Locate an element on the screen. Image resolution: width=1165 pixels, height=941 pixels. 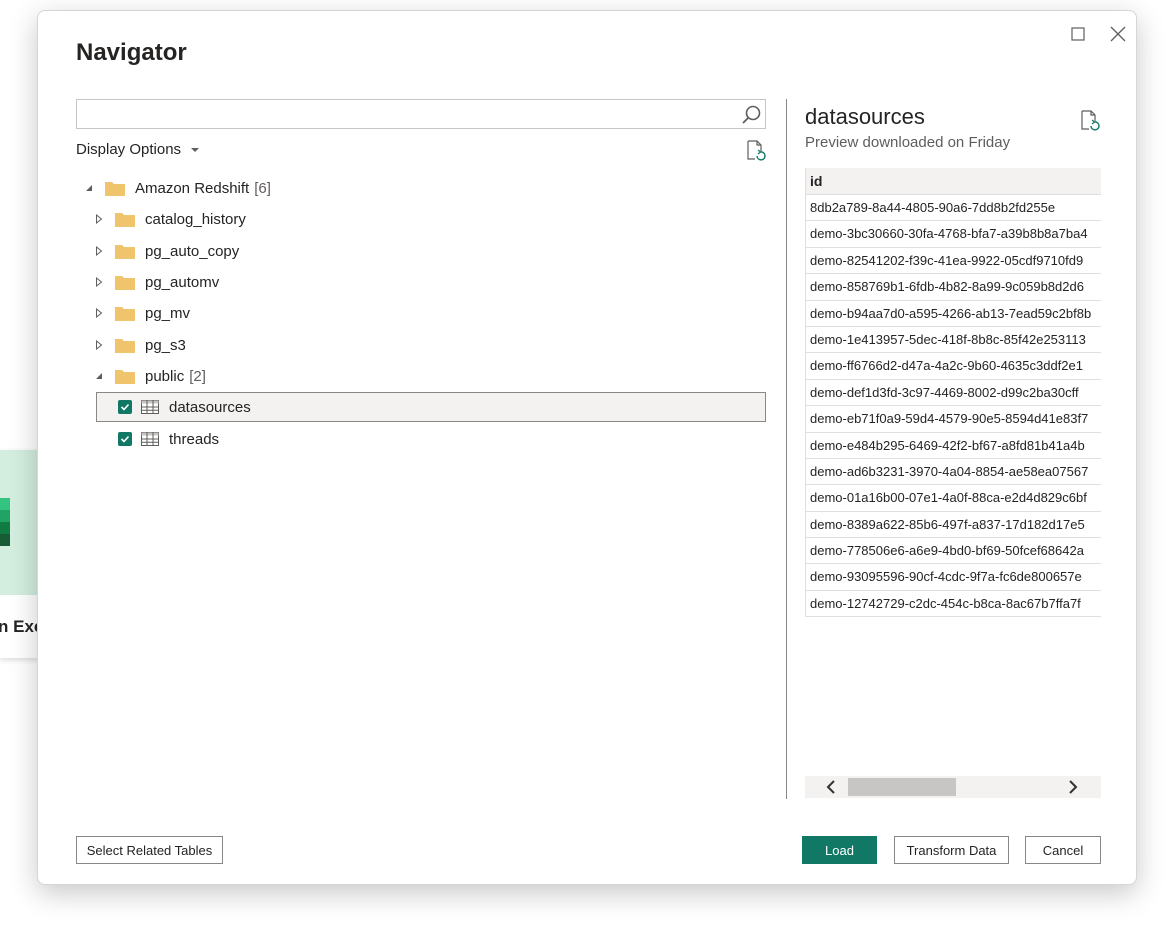
load-button: Load is located at coordinates (839, 850).